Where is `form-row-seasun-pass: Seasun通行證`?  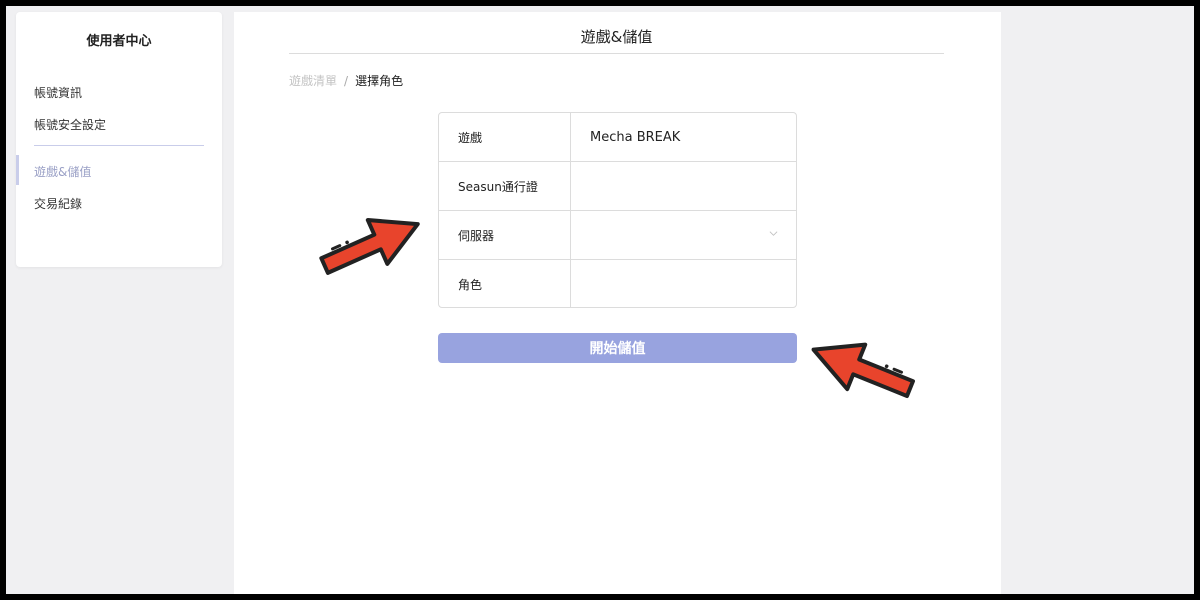
form-row-seasun-pass: Seasun通行證 is located at coordinates (617, 186).